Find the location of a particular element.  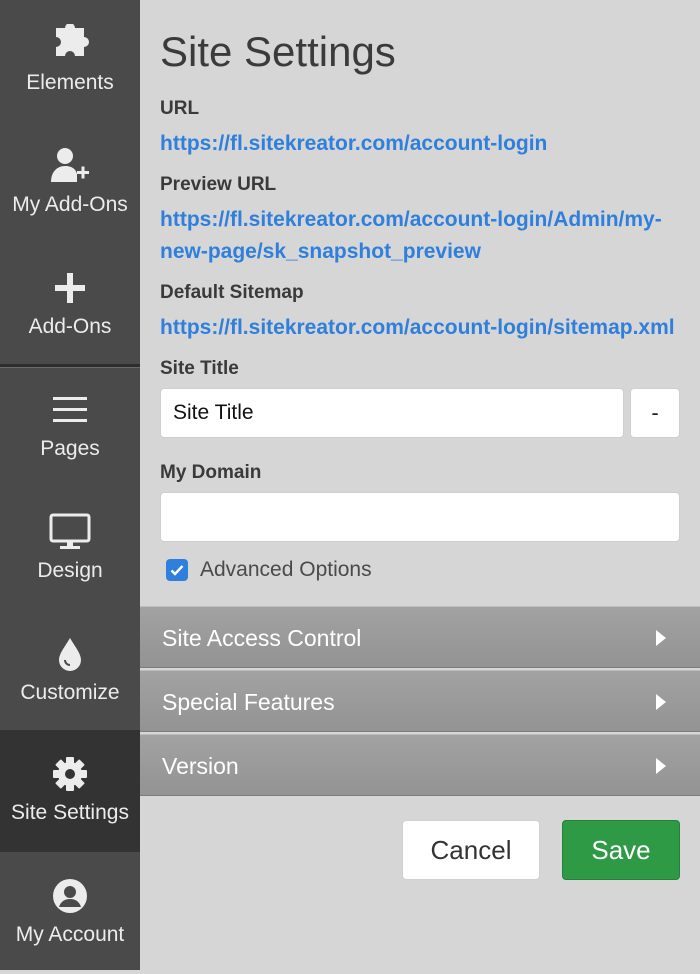

cancel-button: Cancel is located at coordinates (471, 850).